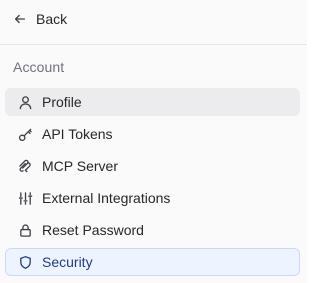 Image resolution: width=320 pixels, height=283 pixels. What do you see at coordinates (25, 102) in the screenshot?
I see `user-icon` at bounding box center [25, 102].